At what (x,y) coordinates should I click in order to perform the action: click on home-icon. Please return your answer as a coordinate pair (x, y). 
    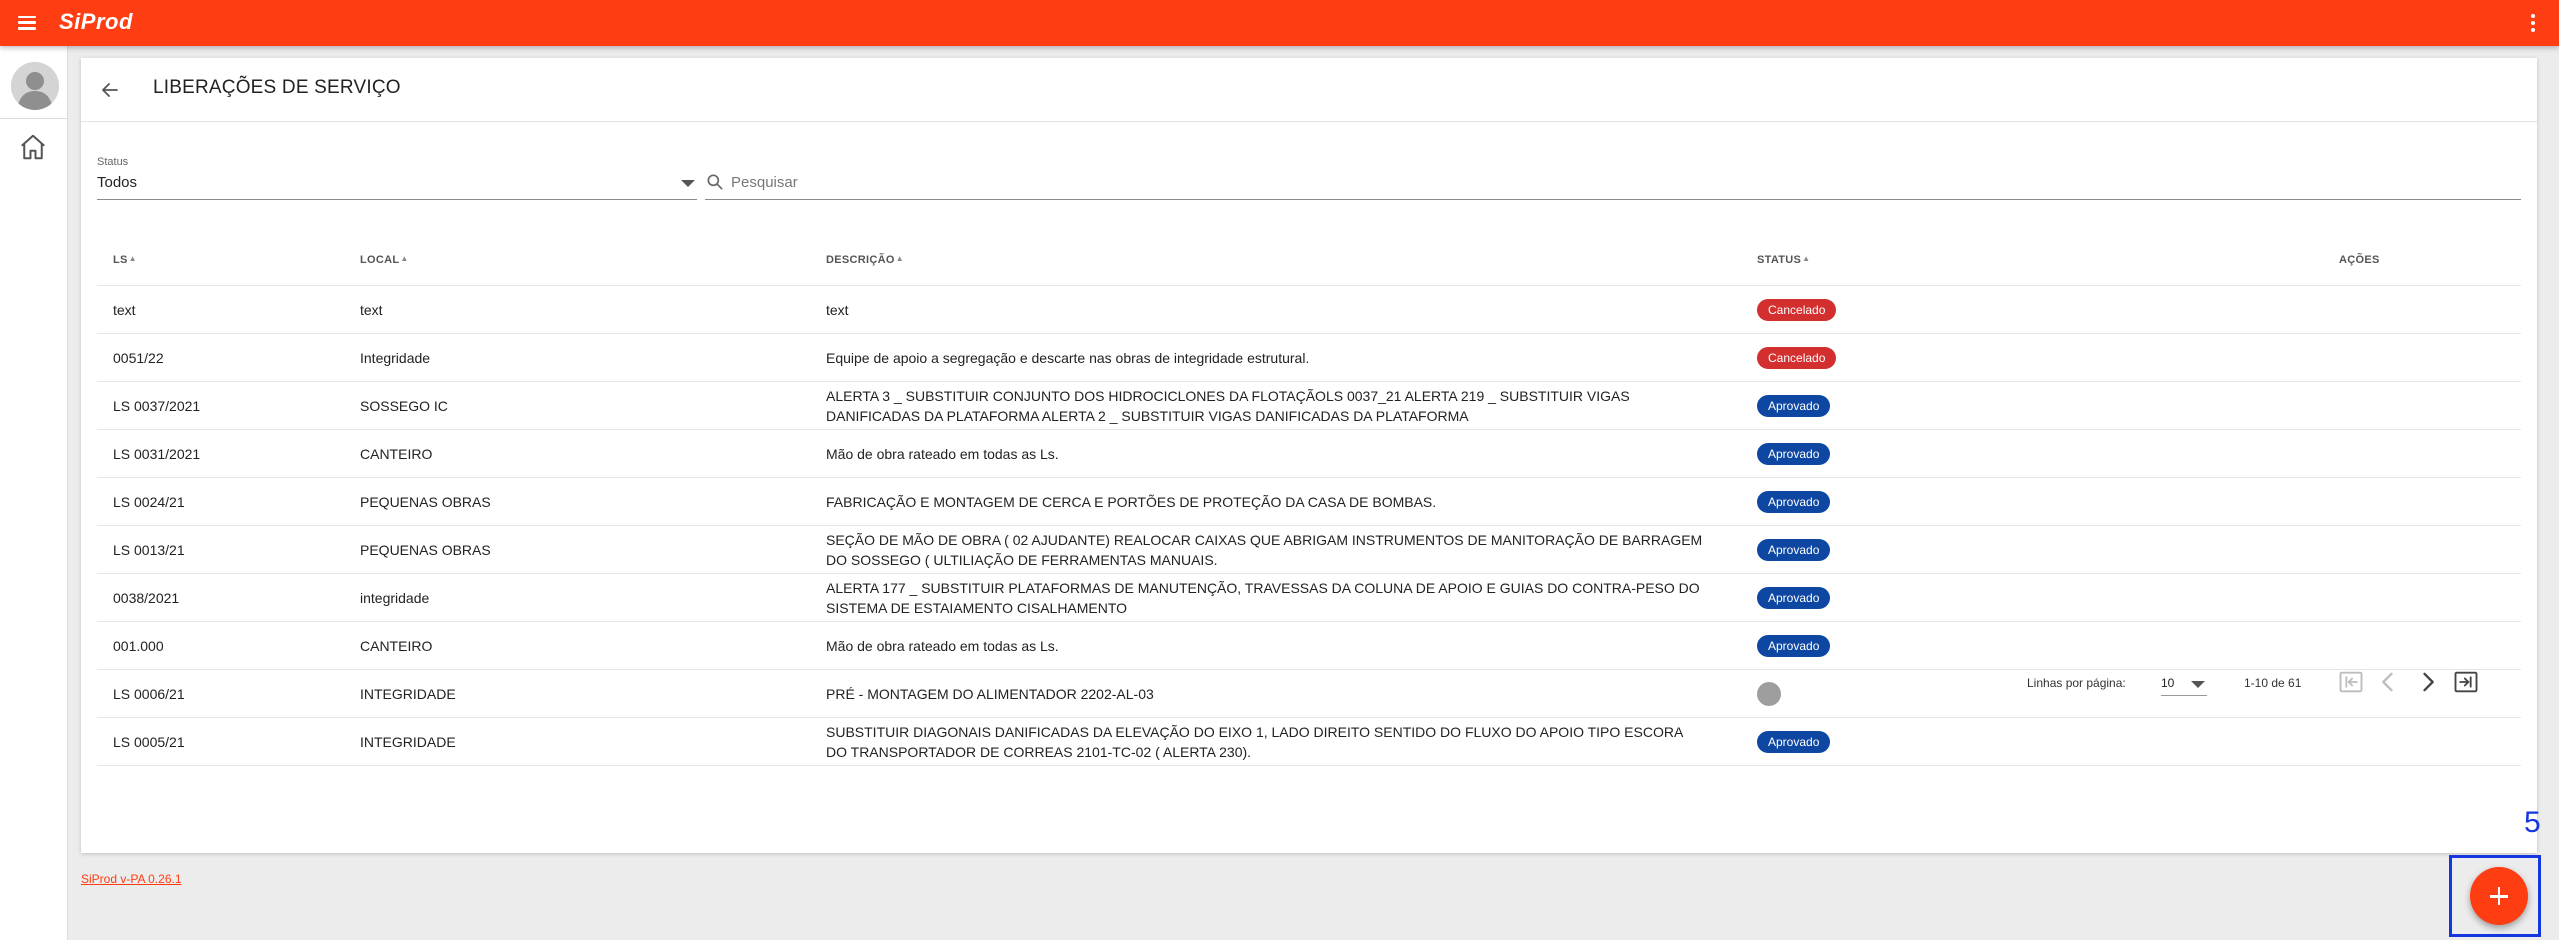
    Looking at the image, I should click on (33, 147).